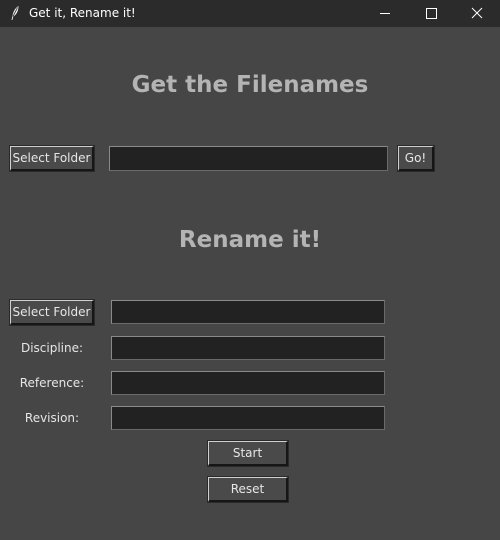 The width and height of the screenshot is (500, 540). Describe the element at coordinates (248, 383) in the screenshot. I see `reference-input` at that location.